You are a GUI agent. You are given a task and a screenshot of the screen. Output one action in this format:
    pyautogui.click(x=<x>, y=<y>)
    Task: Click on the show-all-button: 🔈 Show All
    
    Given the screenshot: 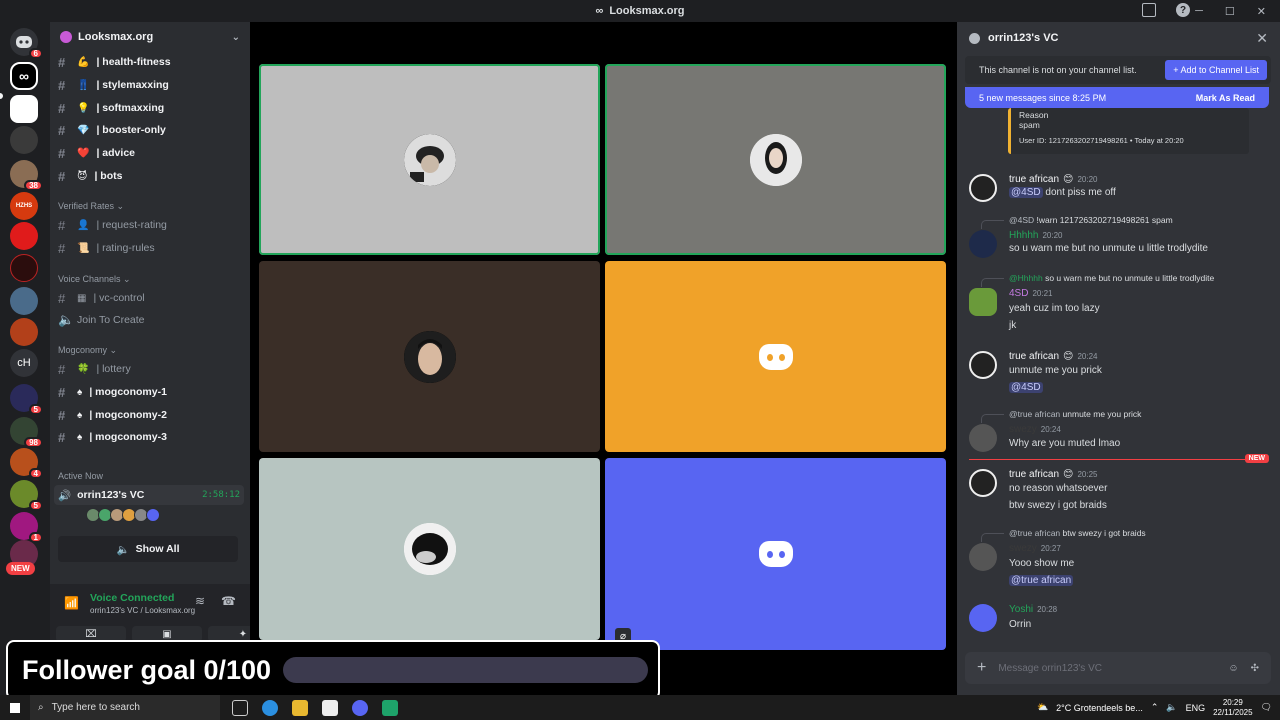 What is the action you would take?
    pyautogui.click(x=148, y=549)
    